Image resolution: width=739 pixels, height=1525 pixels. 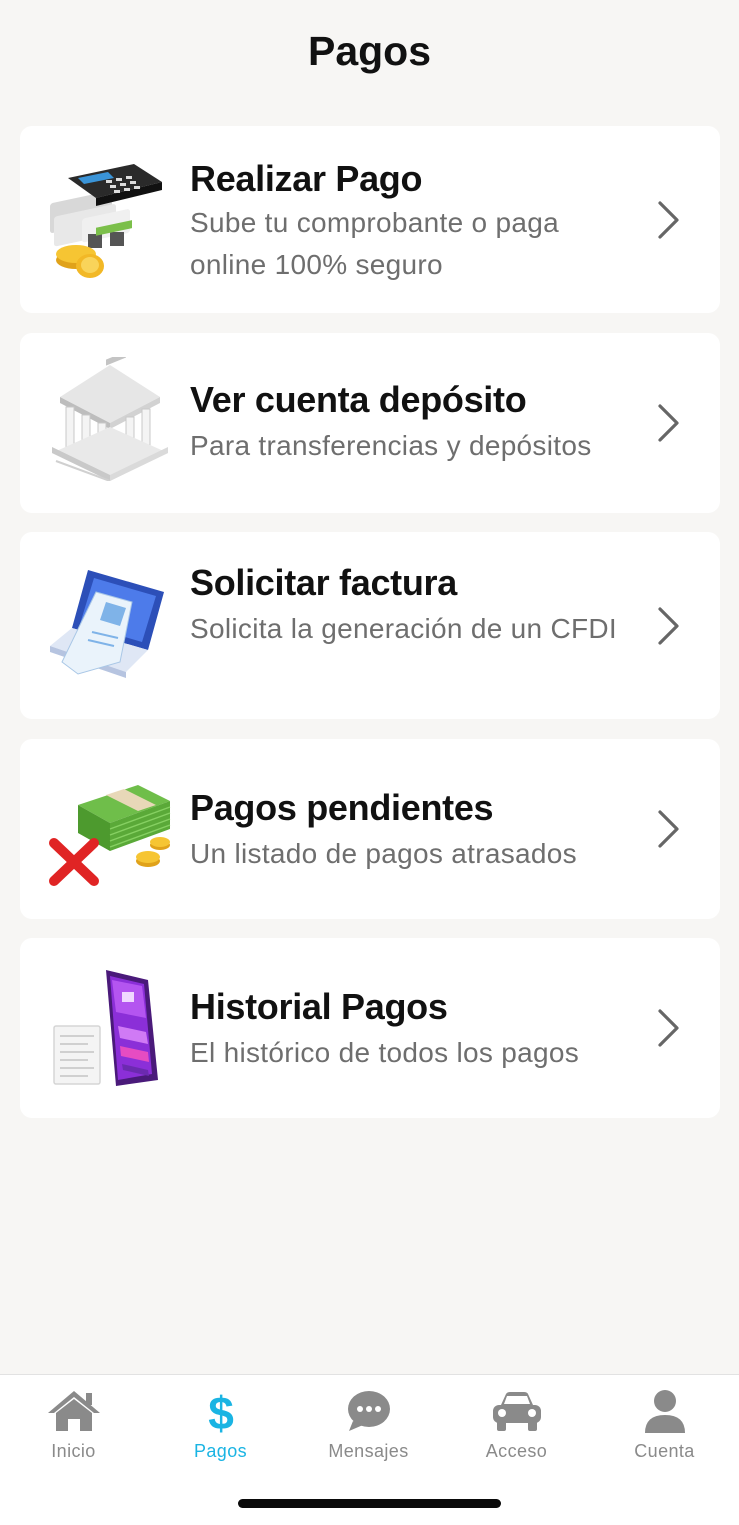 I want to click on money-pending-icon, so click(x=110, y=835).